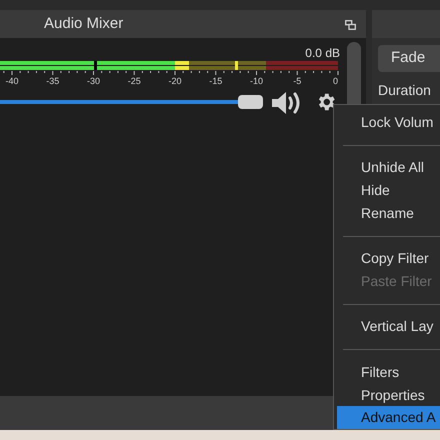 The width and height of the screenshot is (440, 440). What do you see at coordinates (322, 53) in the screenshot?
I see `meter-reading: 0.0 dB` at bounding box center [322, 53].